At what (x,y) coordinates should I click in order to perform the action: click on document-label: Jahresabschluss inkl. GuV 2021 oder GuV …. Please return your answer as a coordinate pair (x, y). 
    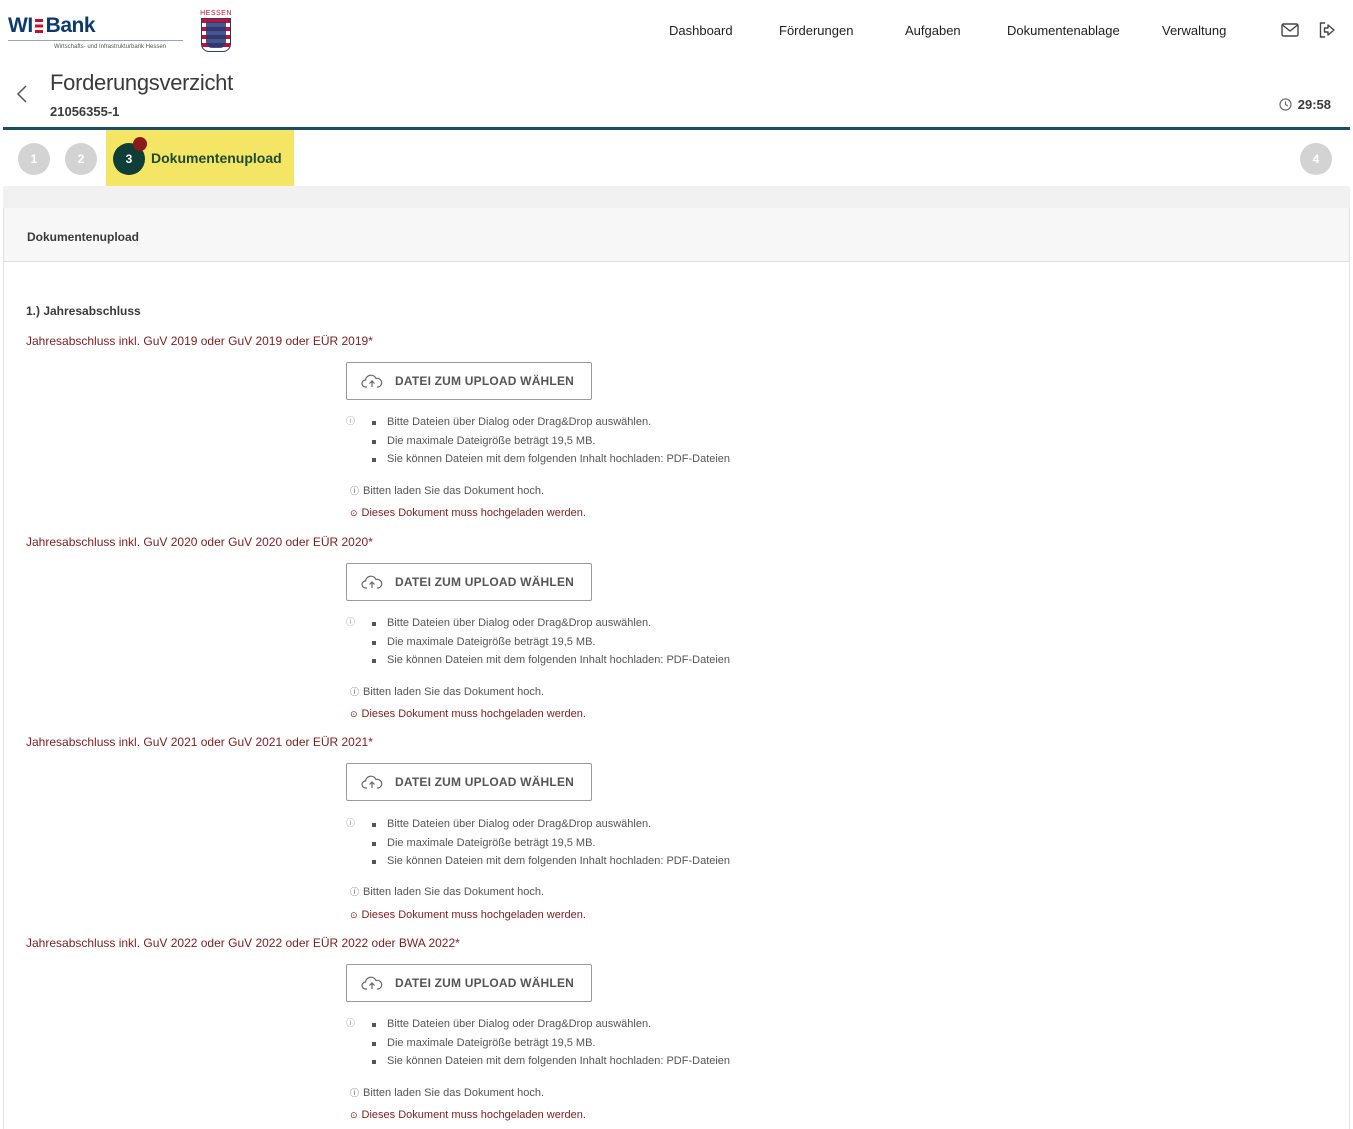
    Looking at the image, I should click on (199, 742).